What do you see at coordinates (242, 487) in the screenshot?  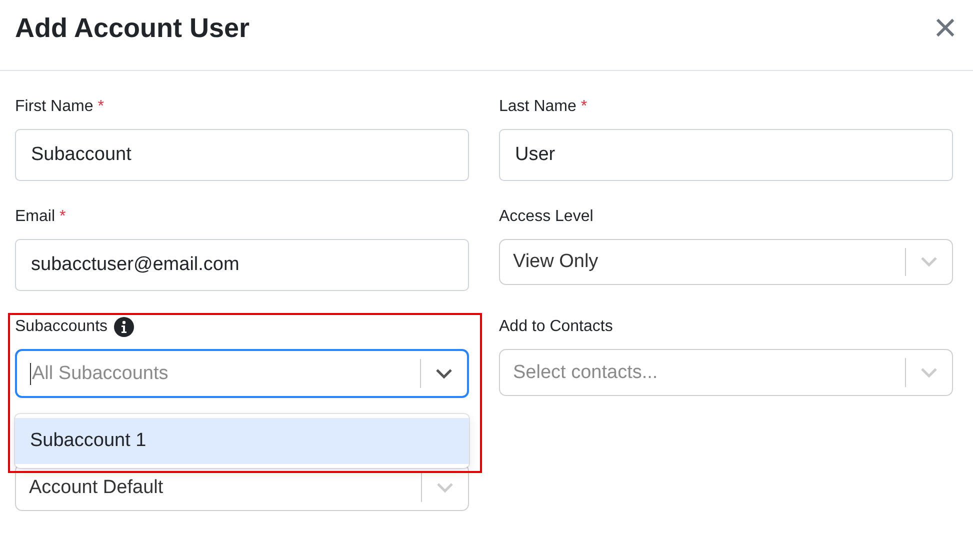 I see `select-field: Account Default` at bounding box center [242, 487].